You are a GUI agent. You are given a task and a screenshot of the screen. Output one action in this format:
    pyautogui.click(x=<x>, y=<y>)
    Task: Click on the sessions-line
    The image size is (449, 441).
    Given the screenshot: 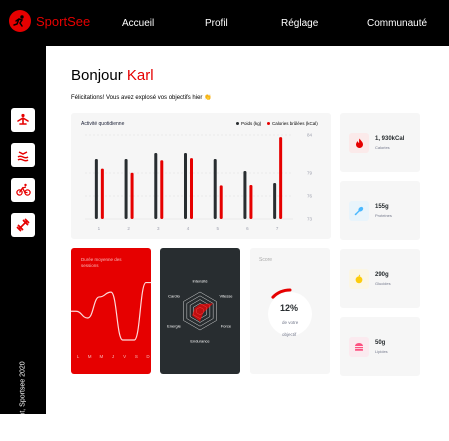 What is the action you would take?
    pyautogui.click(x=111, y=311)
    